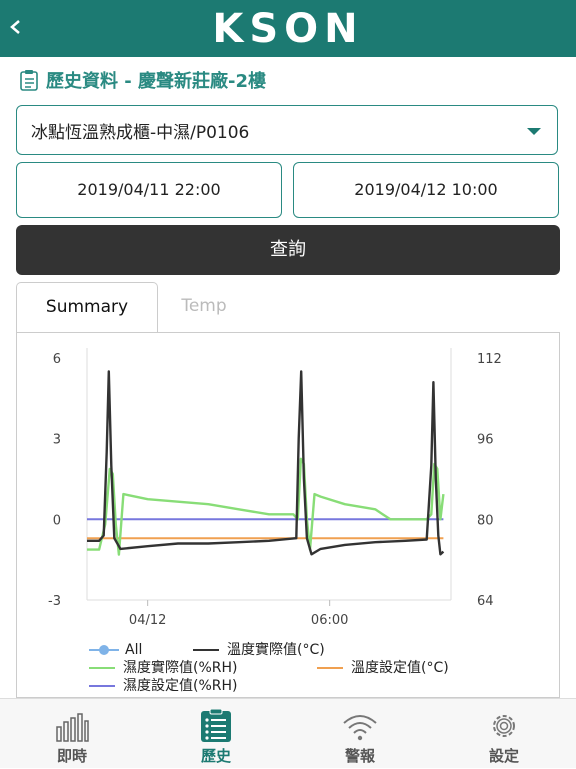  I want to click on app-logo: KSON, so click(288, 29).